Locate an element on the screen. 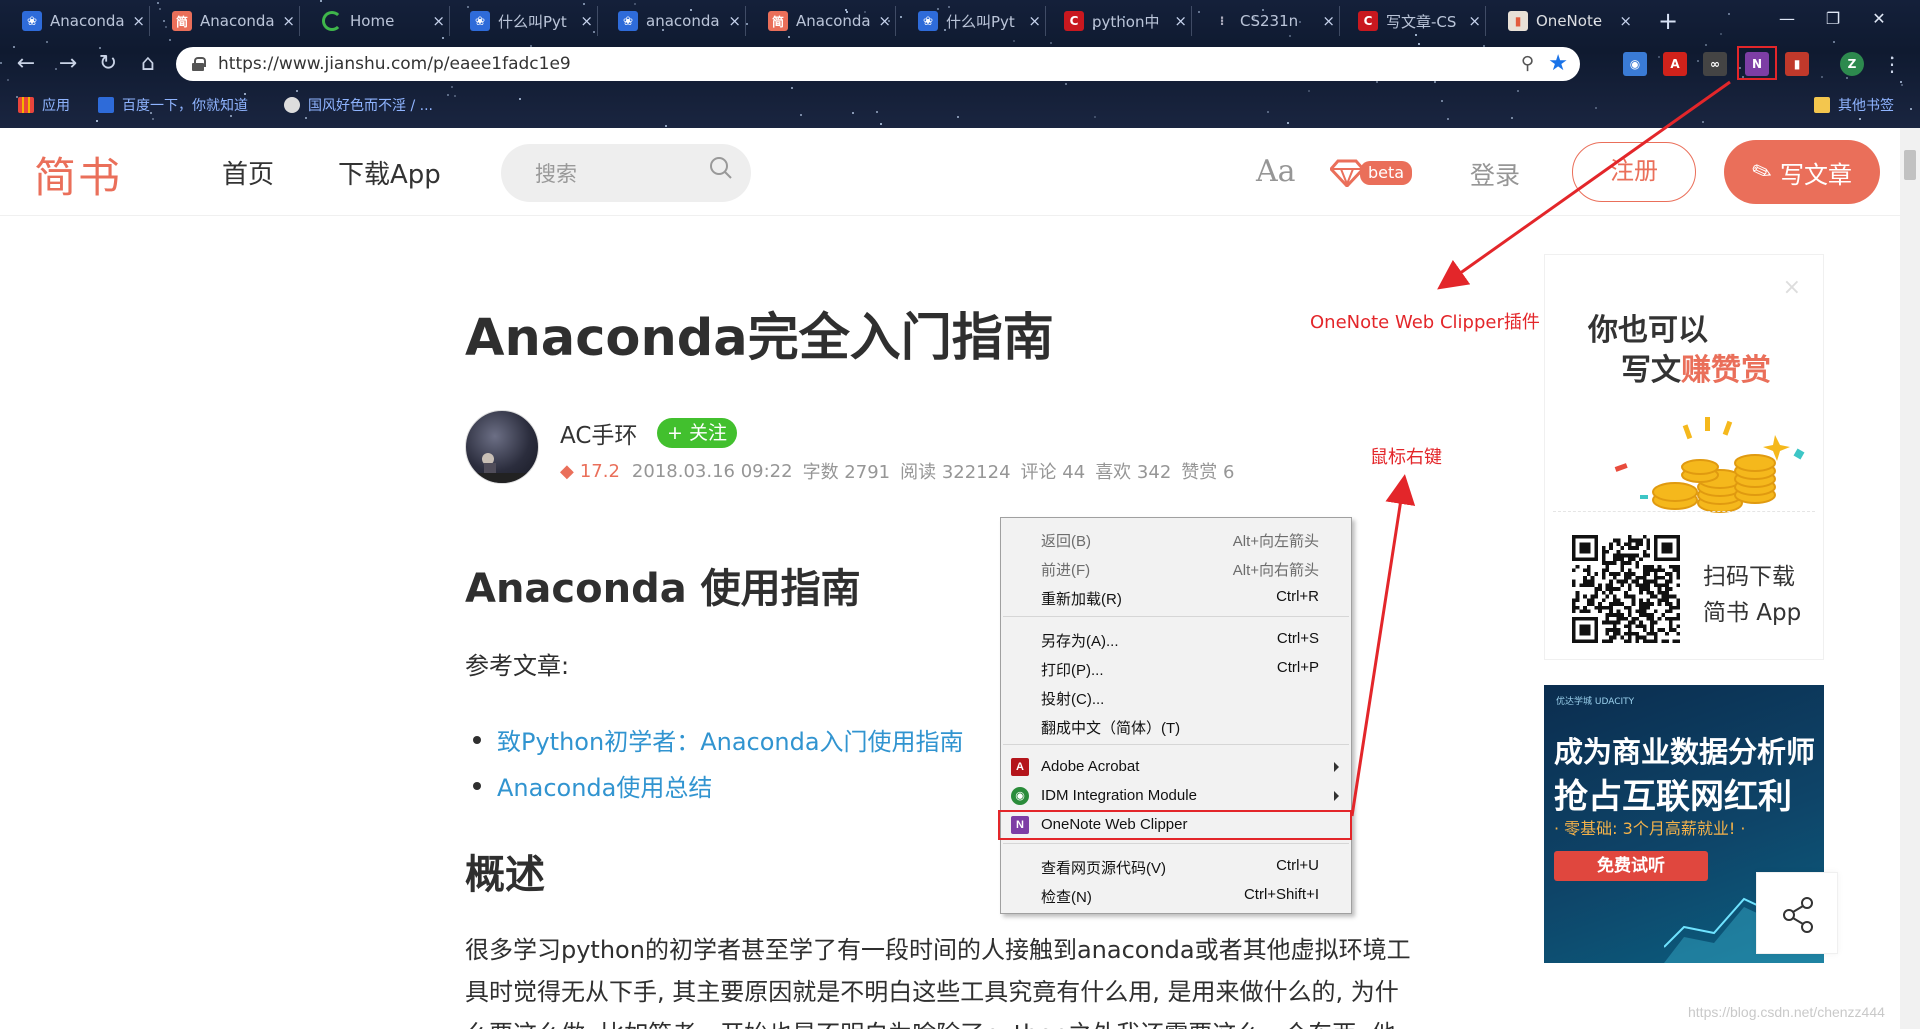  search-icon is located at coordinates (721, 168).